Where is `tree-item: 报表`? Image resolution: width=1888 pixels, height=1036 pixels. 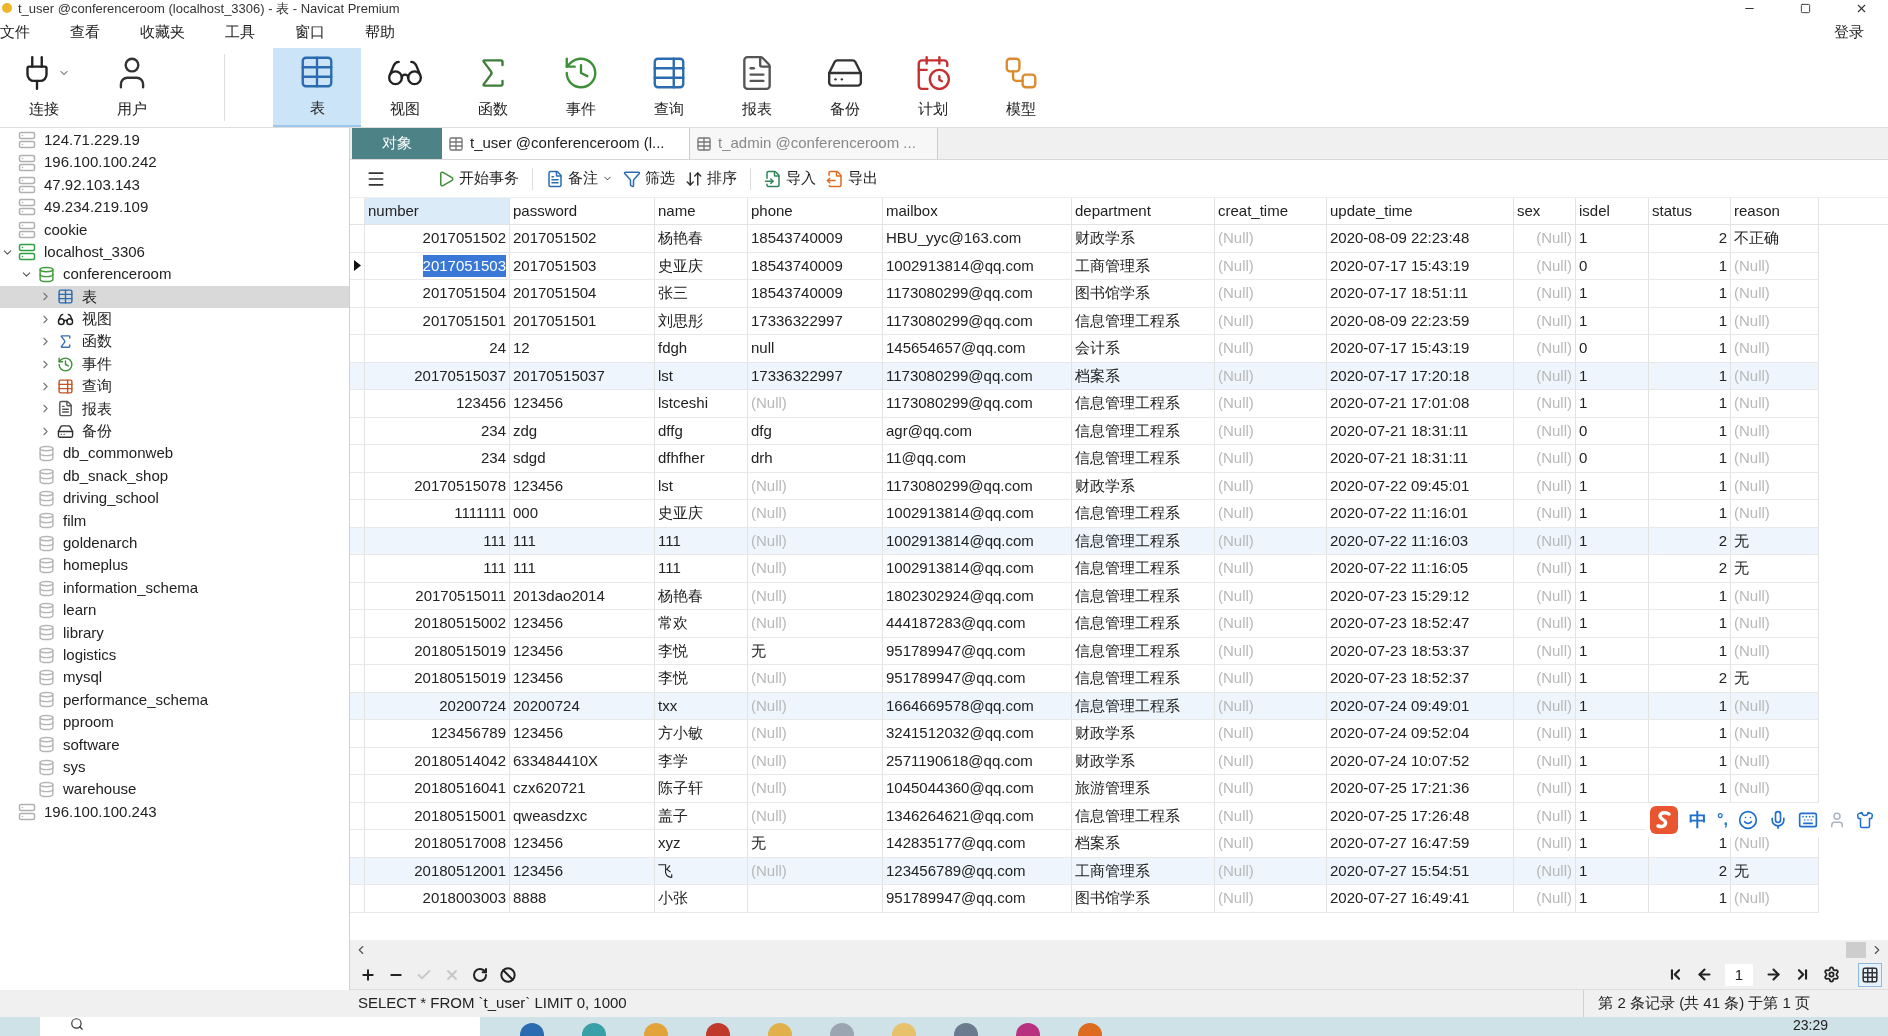
tree-item: 报表 is located at coordinates (174, 409).